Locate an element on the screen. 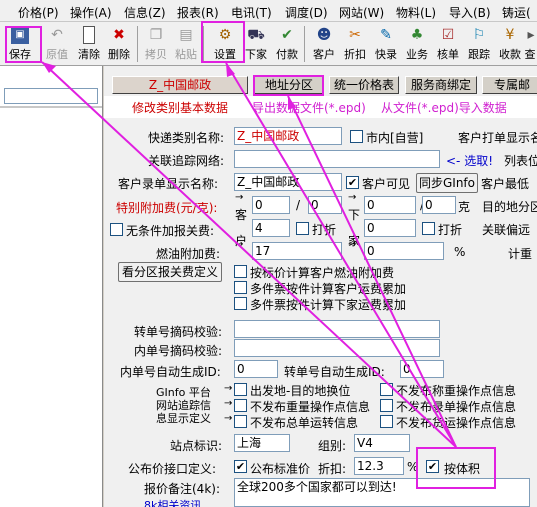 This screenshot has height=507, width=537. ginfo-freight-checkbox is located at coordinates (386, 421).